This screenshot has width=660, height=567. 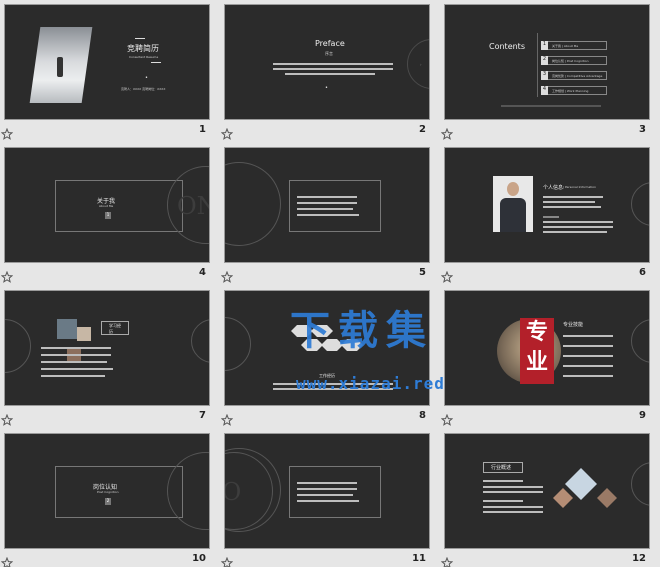 I want to click on slide-thumb-6: 个人信息 | Personal Information 6, so click(x=546, y=213).